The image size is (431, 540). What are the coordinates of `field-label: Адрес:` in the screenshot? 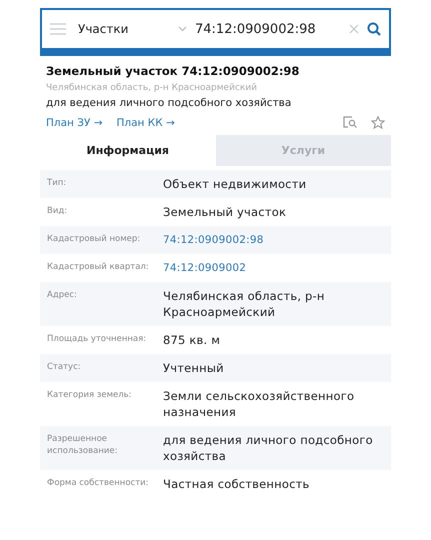 It's located at (62, 295).